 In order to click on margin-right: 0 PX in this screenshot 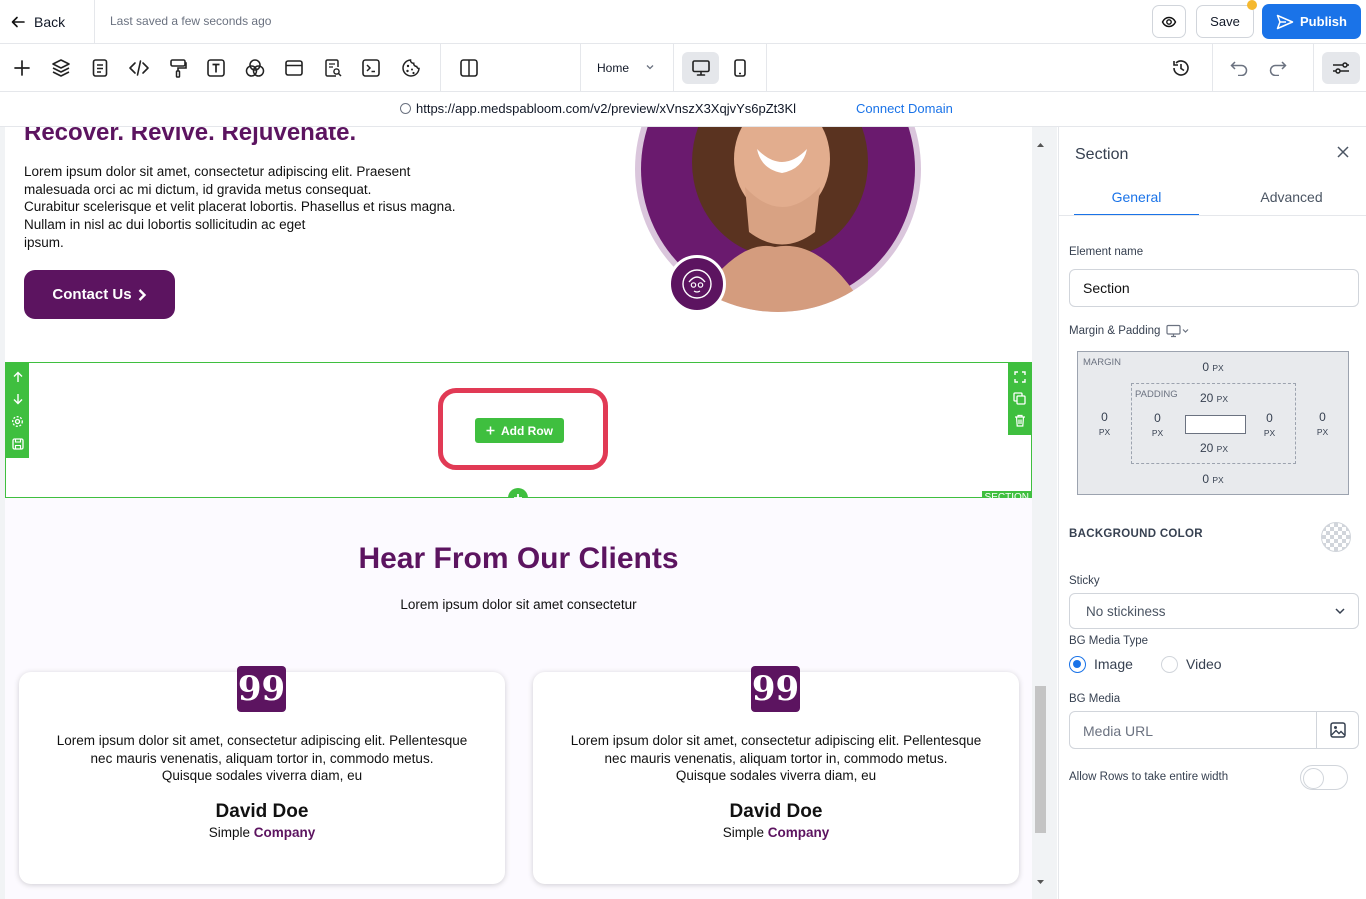, I will do `click(1322, 424)`.